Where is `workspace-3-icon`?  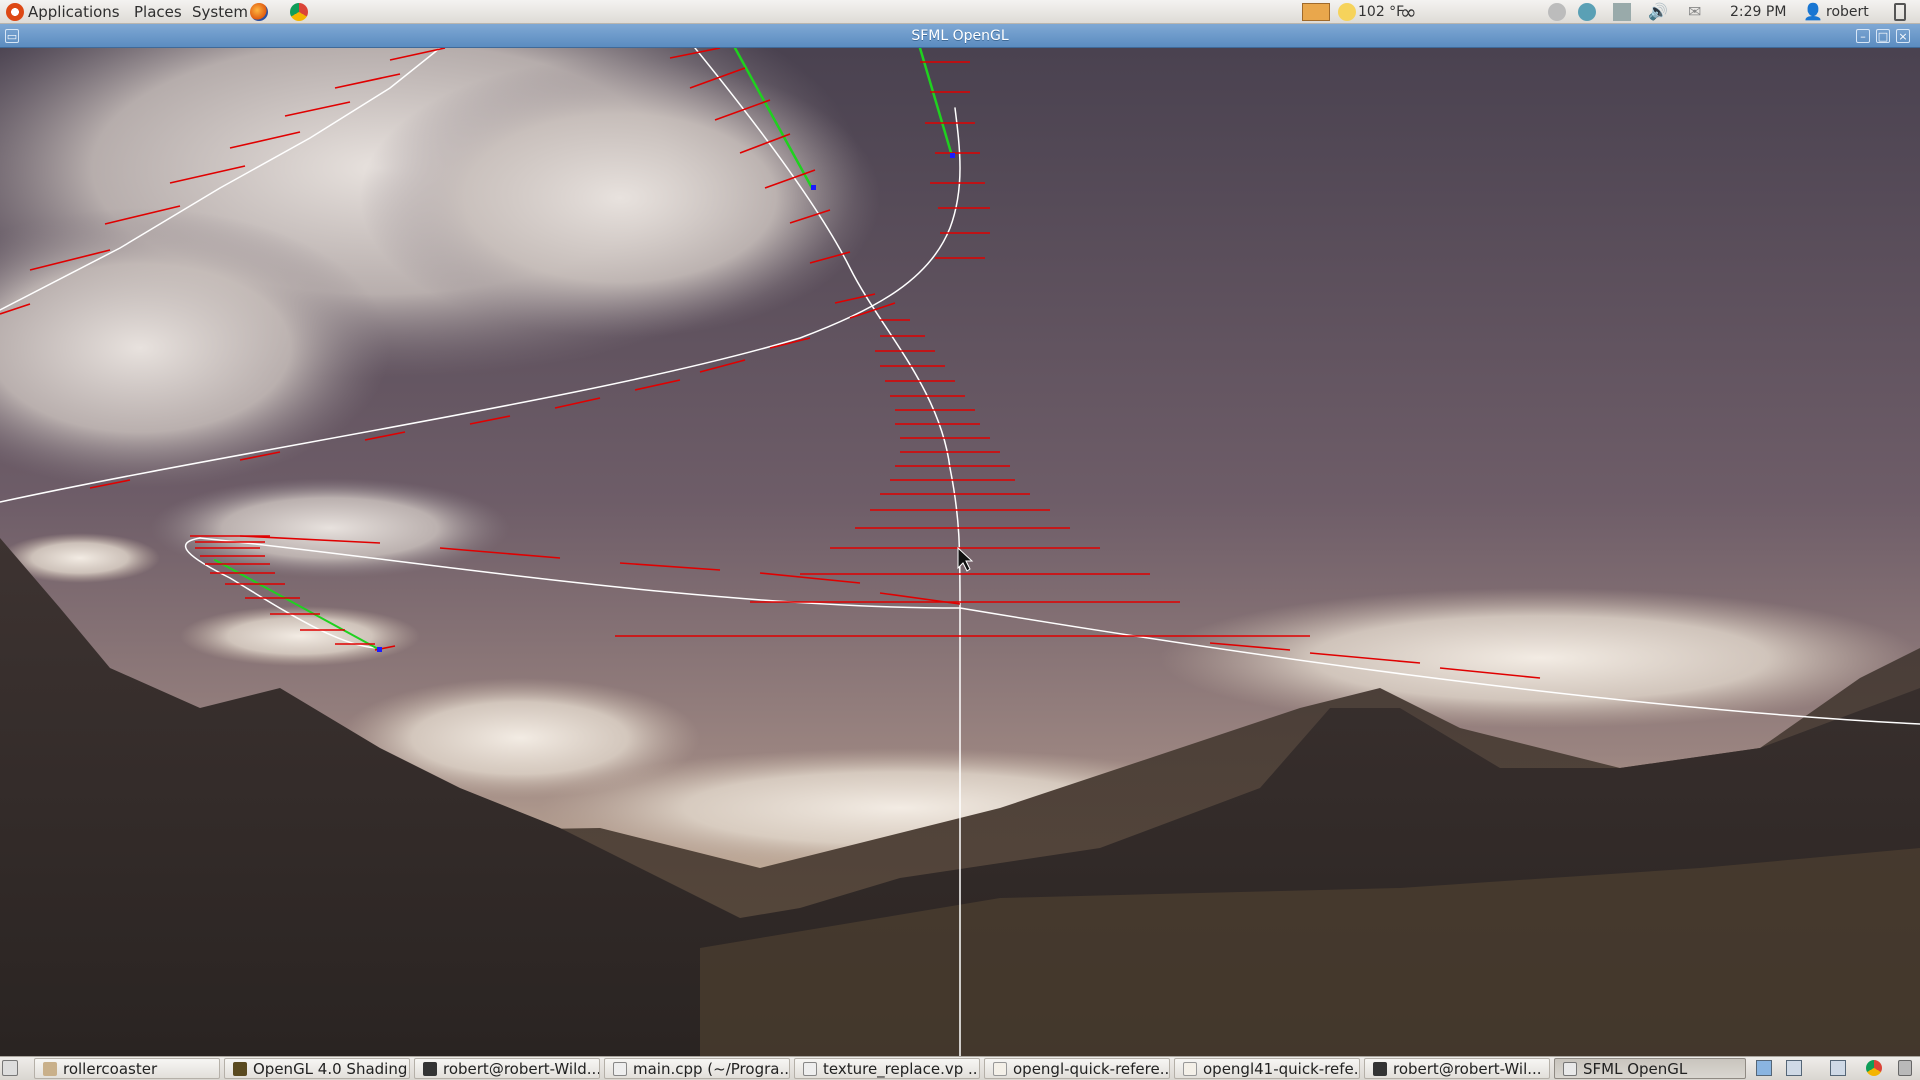
workspace-3-icon is located at coordinates (1838, 1068).